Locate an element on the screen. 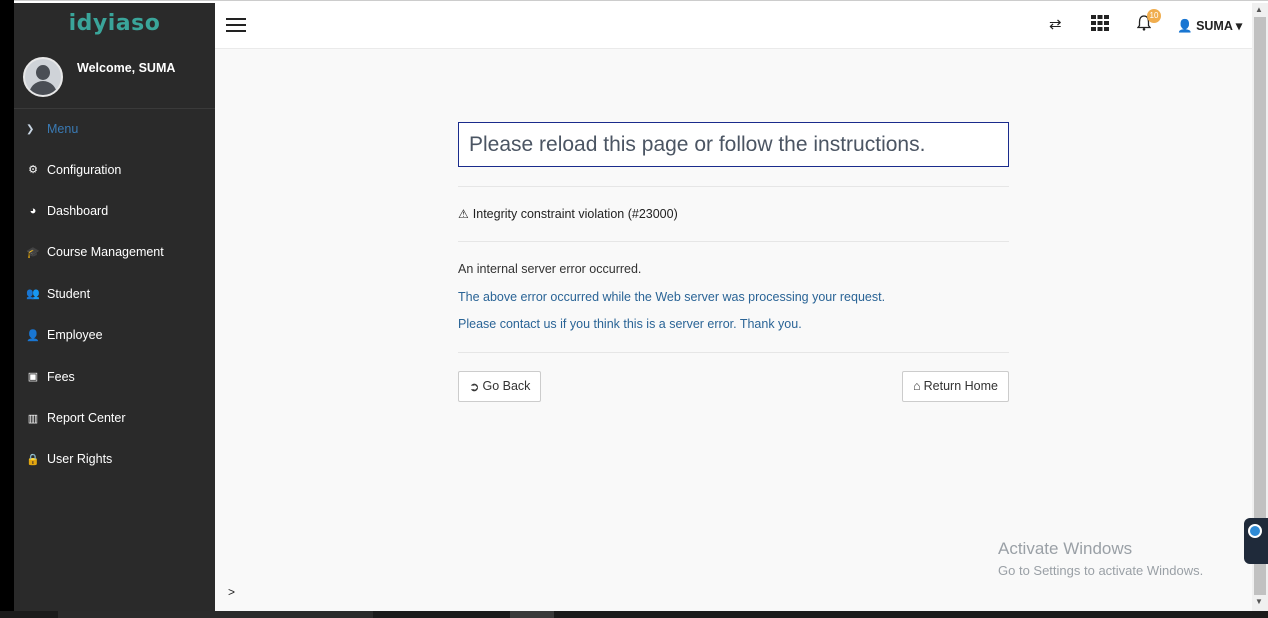 The width and height of the screenshot is (1268, 618). caret-down-icon: ▾ is located at coordinates (1239, 26).